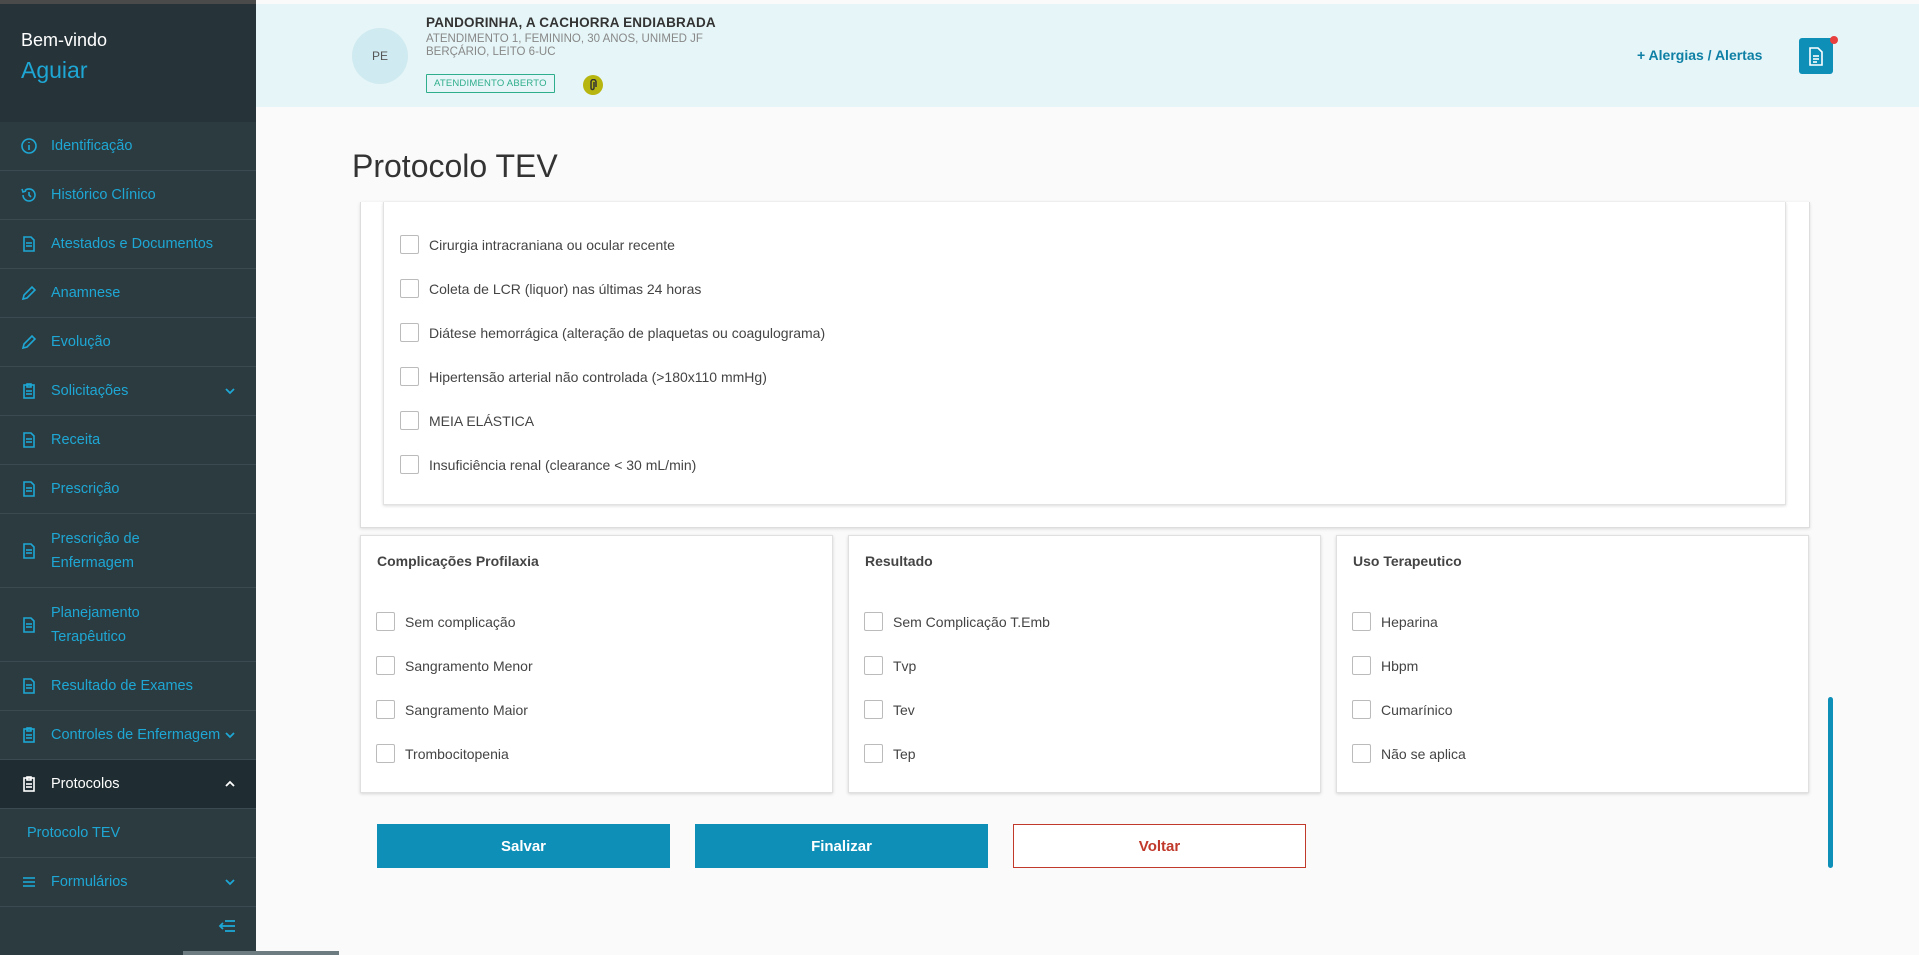  Describe the element at coordinates (537, 244) in the screenshot. I see `checkbox-cirurgia-intracraniana: Cirurgia intracraniana ou ocular recente` at that location.